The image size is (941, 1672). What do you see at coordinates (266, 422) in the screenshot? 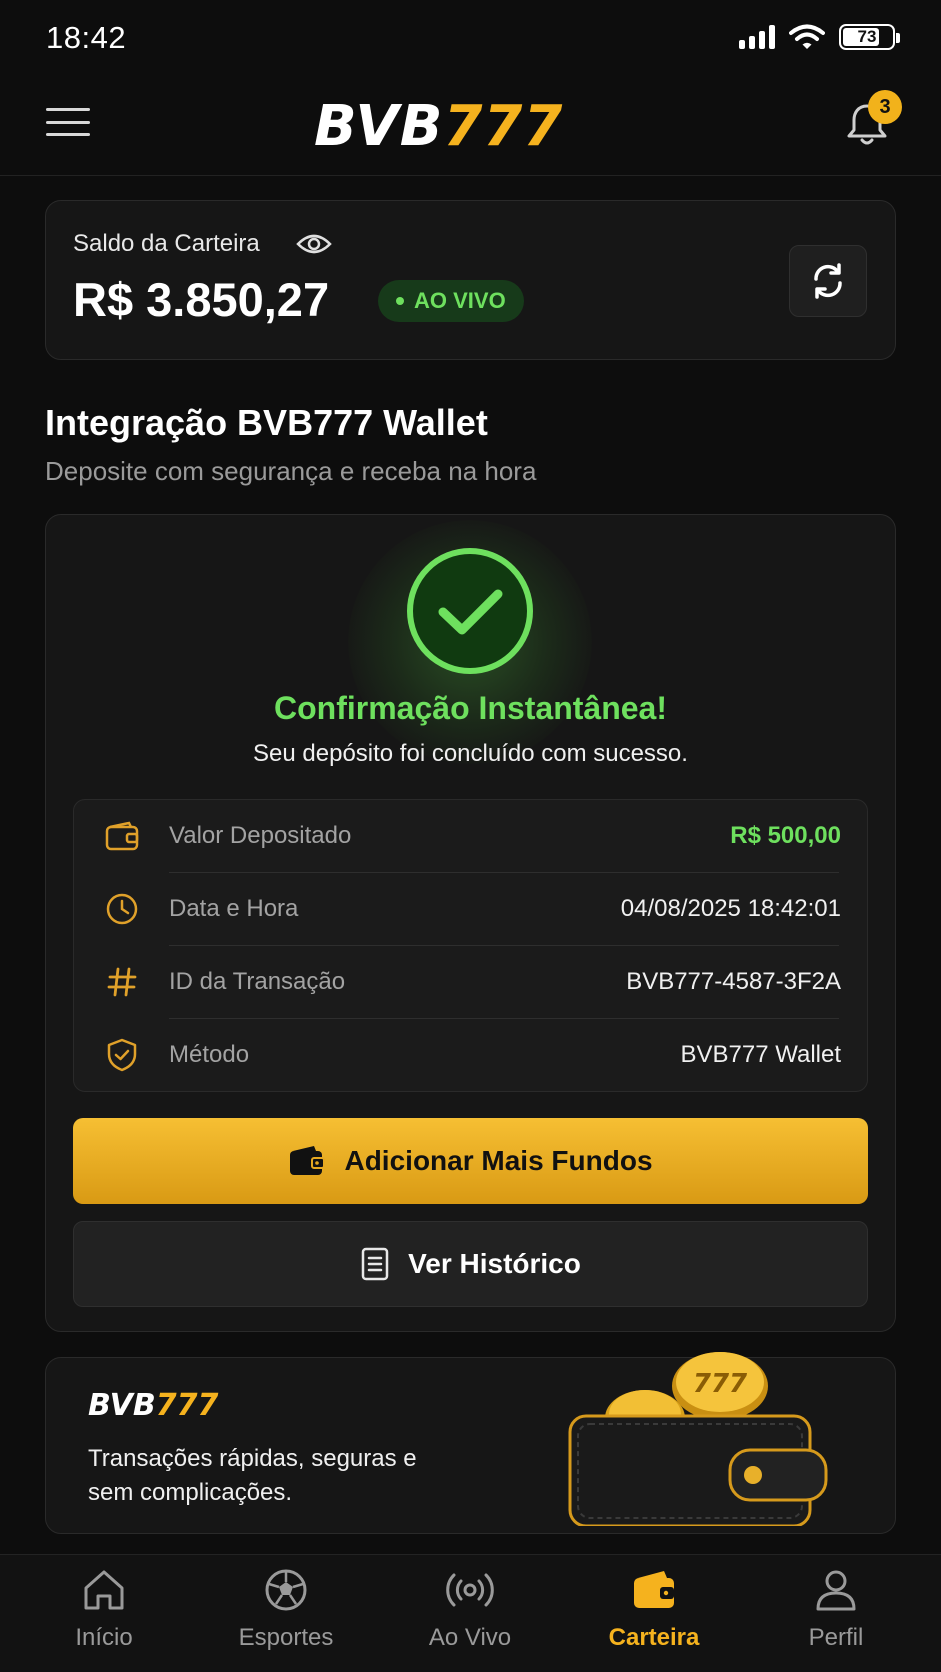
I see `section-title: Integração BVB777 Wallet` at bounding box center [266, 422].